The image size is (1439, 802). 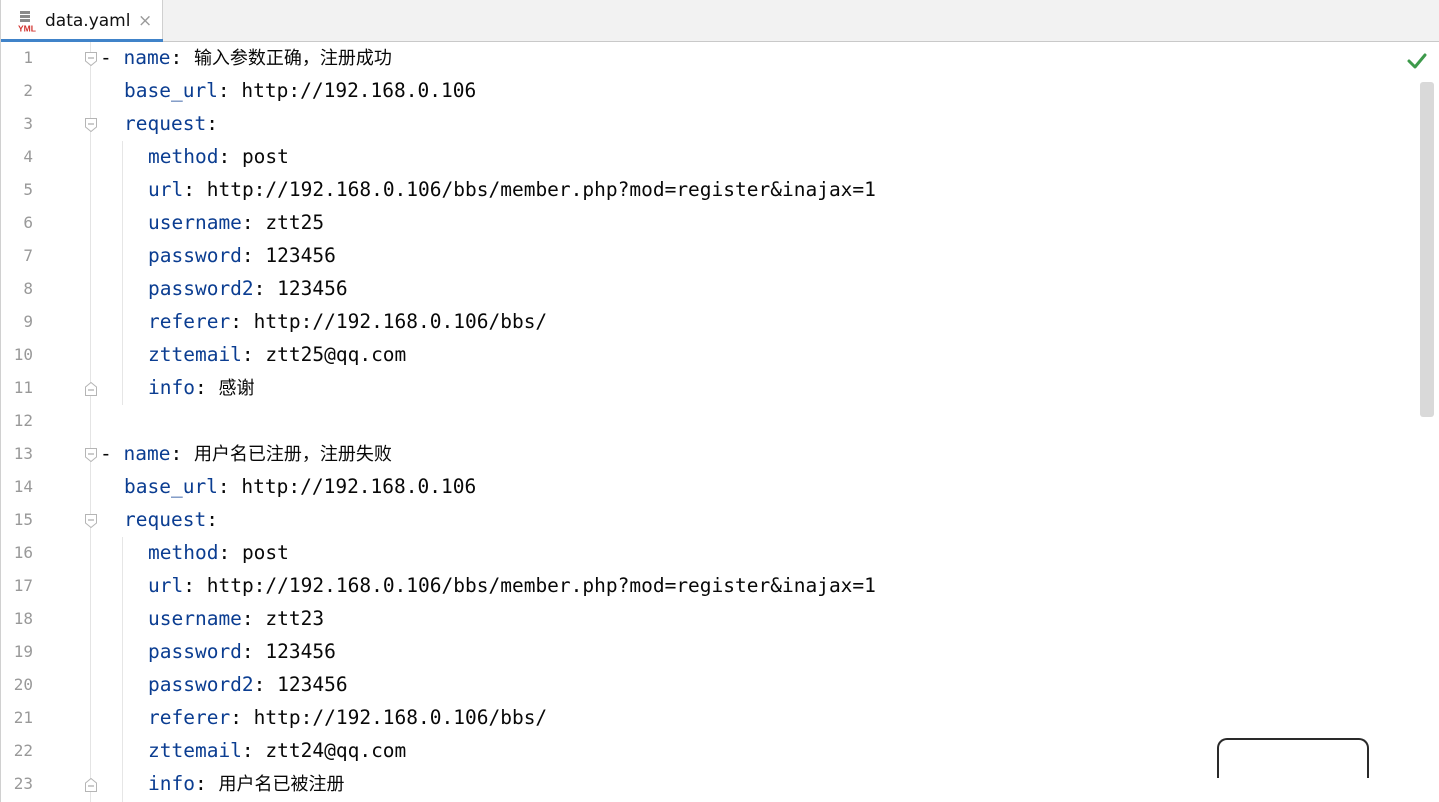 What do you see at coordinates (28, 123) in the screenshot?
I see `line-number: 3` at bounding box center [28, 123].